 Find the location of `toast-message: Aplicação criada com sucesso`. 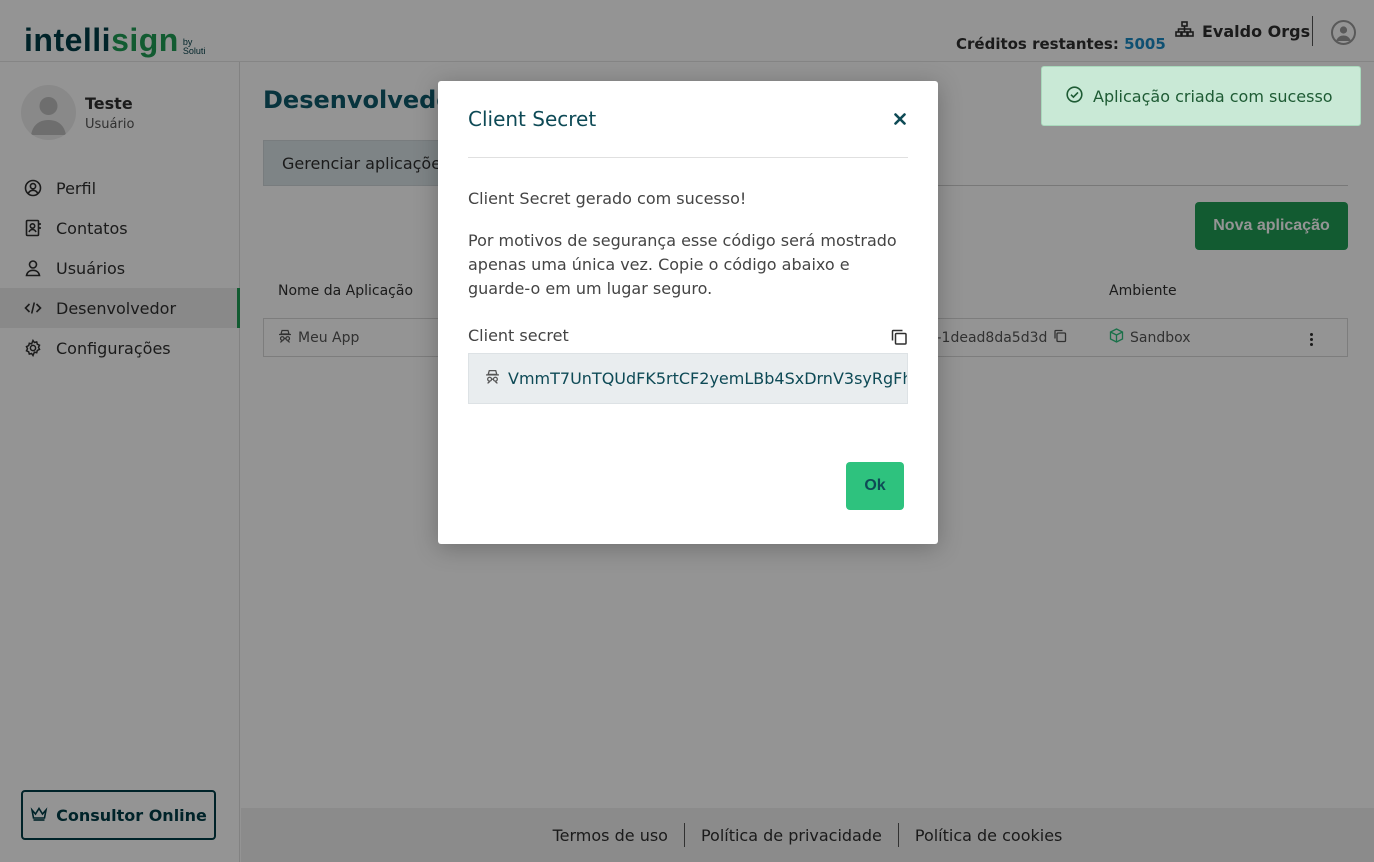

toast-message: Aplicação criada com sucesso is located at coordinates (1213, 96).